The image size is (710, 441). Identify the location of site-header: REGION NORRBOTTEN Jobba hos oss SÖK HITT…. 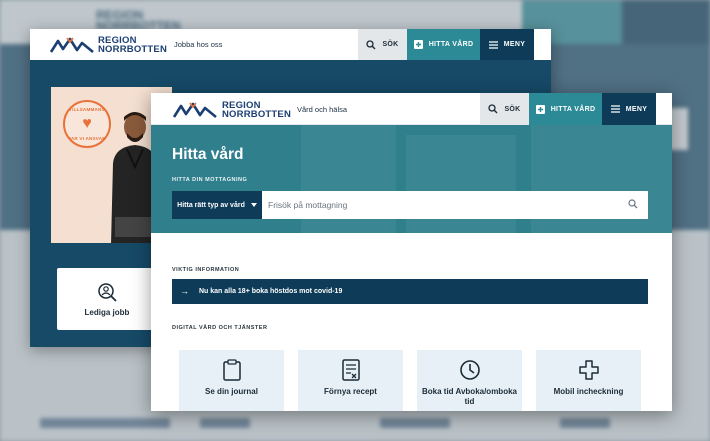
(290, 44).